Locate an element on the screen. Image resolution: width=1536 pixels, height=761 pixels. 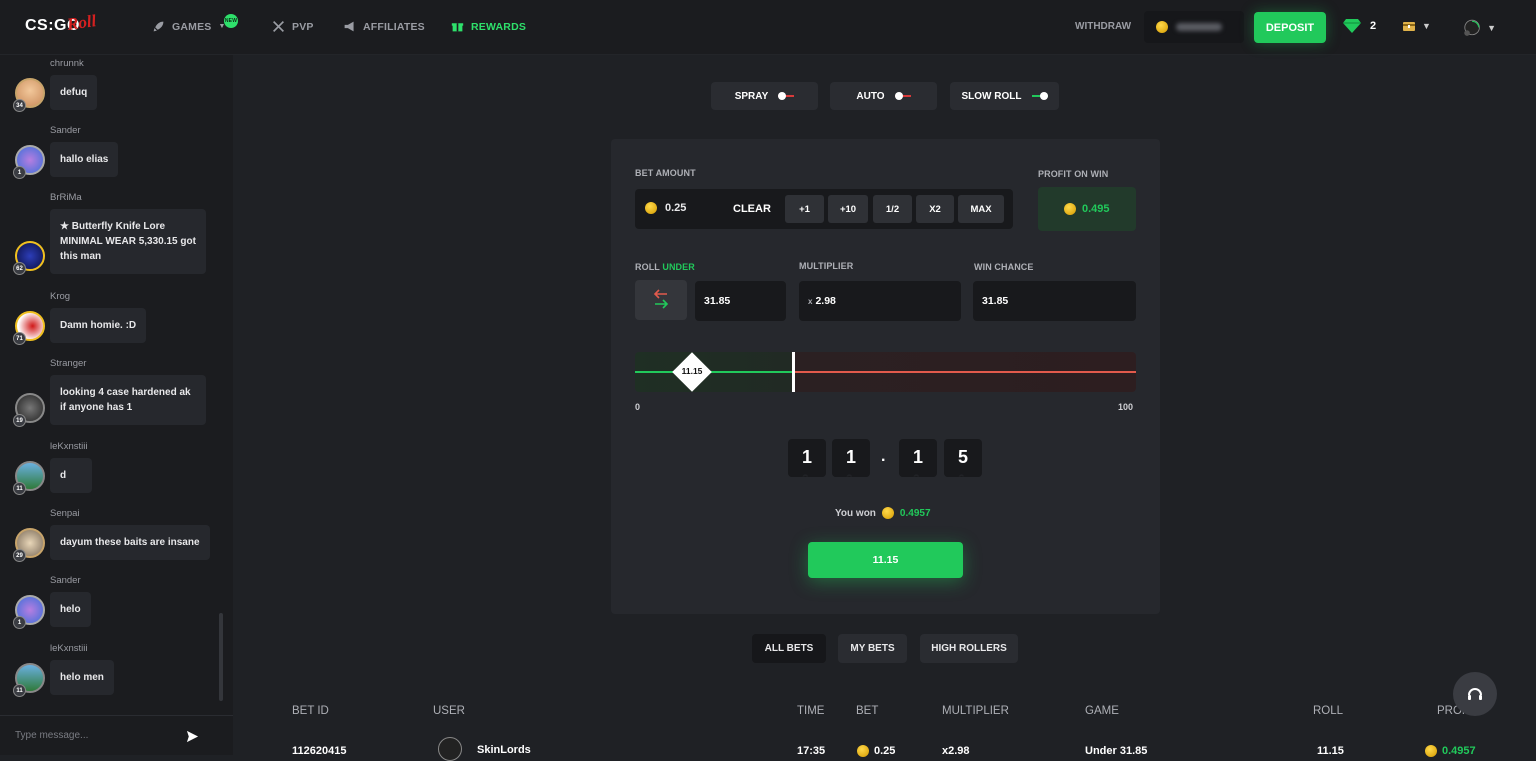
tab-all-bets: ALL BETS is located at coordinates (789, 648).